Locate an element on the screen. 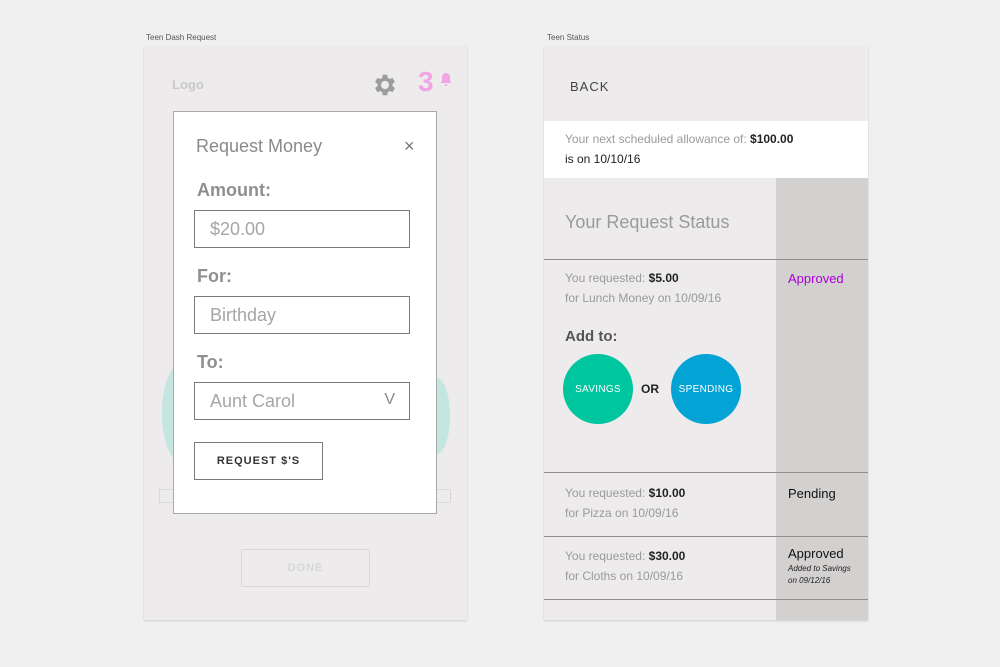 The width and height of the screenshot is (1000, 667). request-1-amount-line: You requested: $5.00 is located at coordinates (622, 278).